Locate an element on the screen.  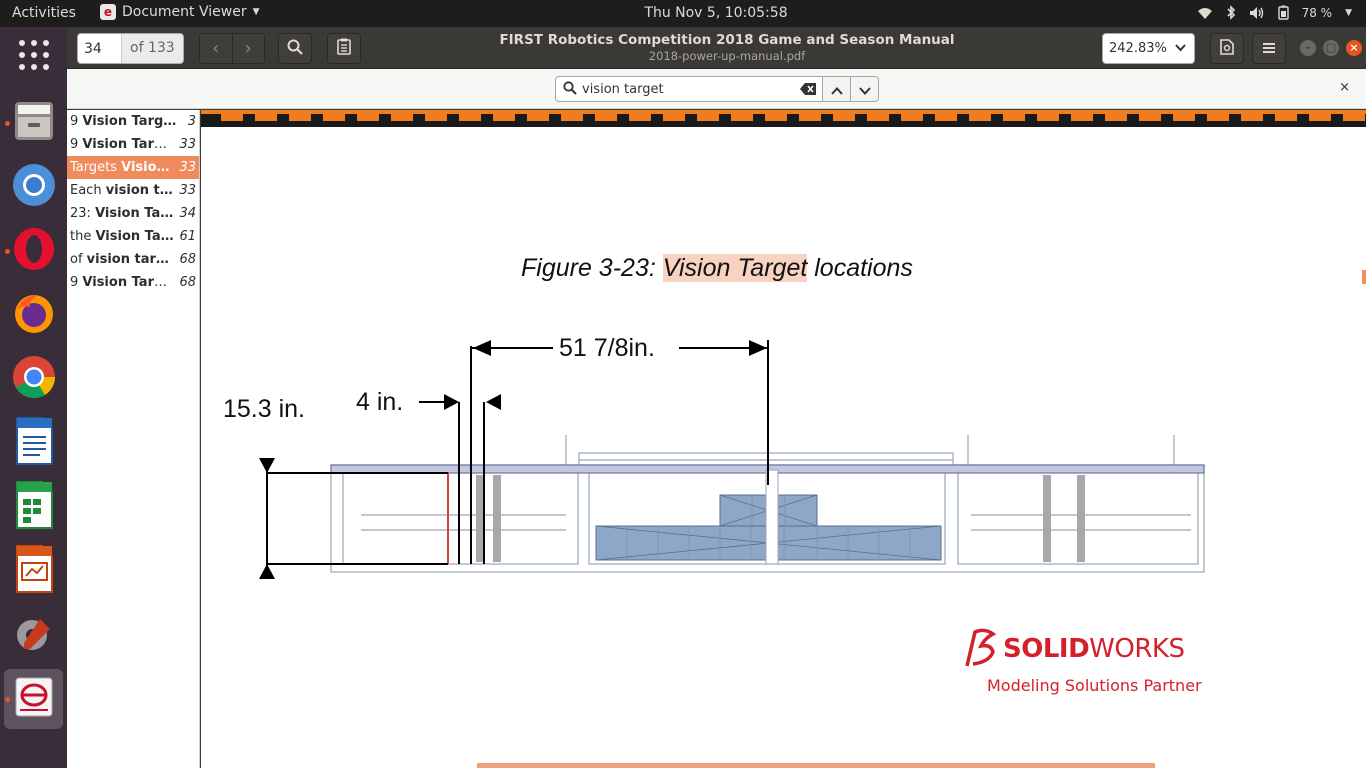
page-count: of 133 is located at coordinates (152, 48).